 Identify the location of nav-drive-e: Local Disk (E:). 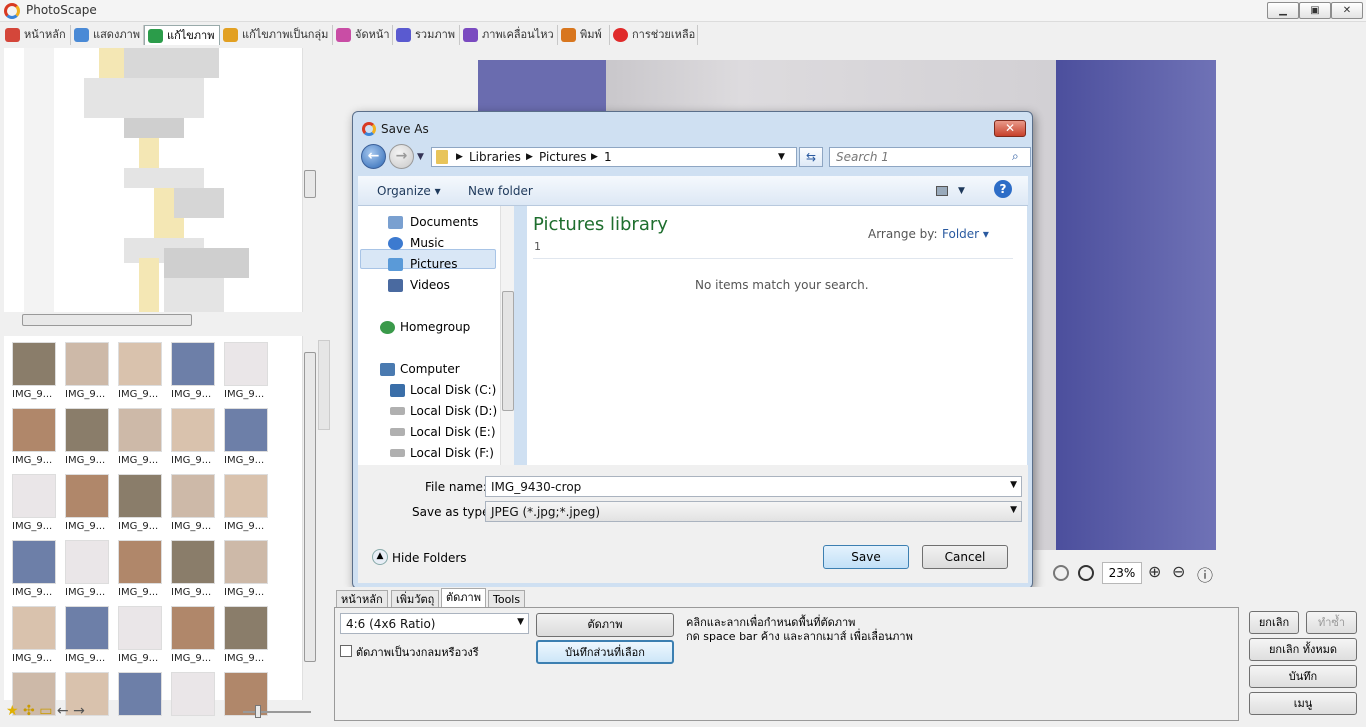
(453, 432).